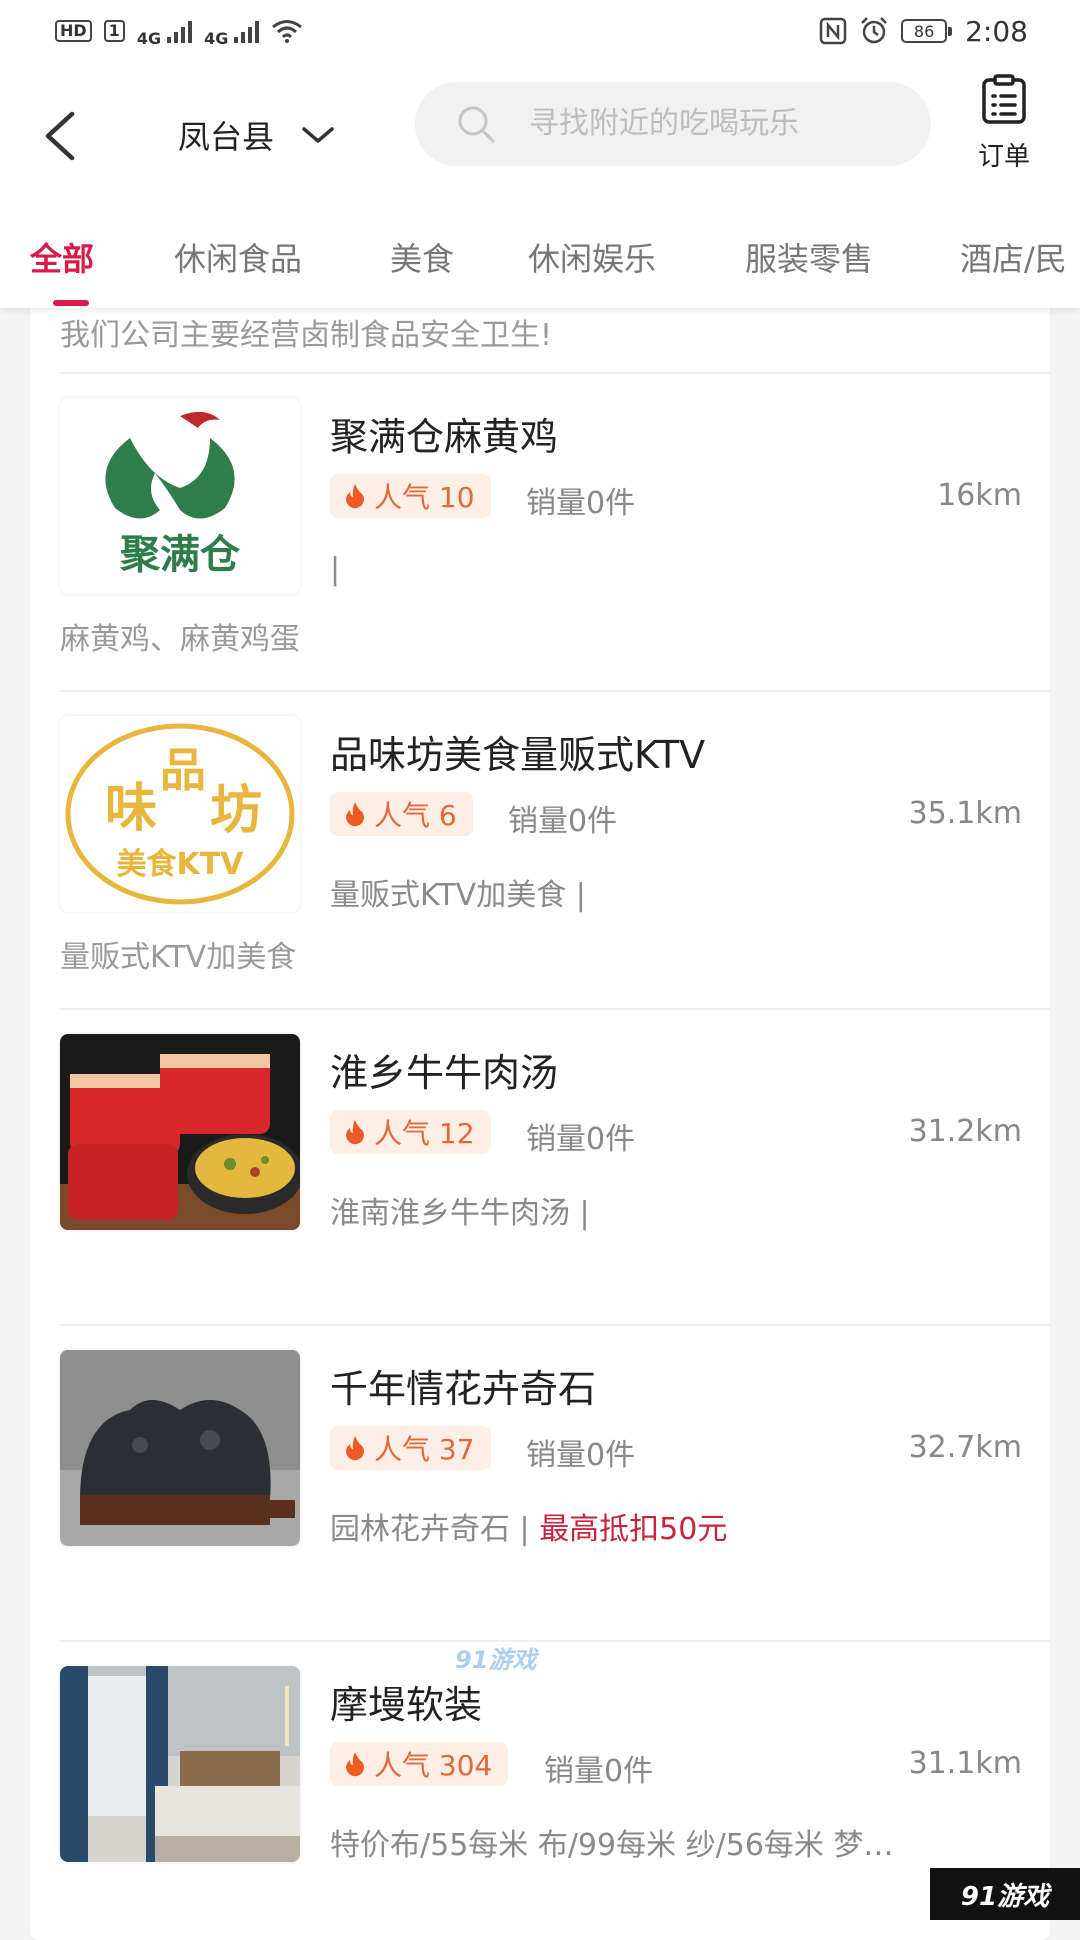  I want to click on merchant-name: 摩墁软装, so click(406, 1705).